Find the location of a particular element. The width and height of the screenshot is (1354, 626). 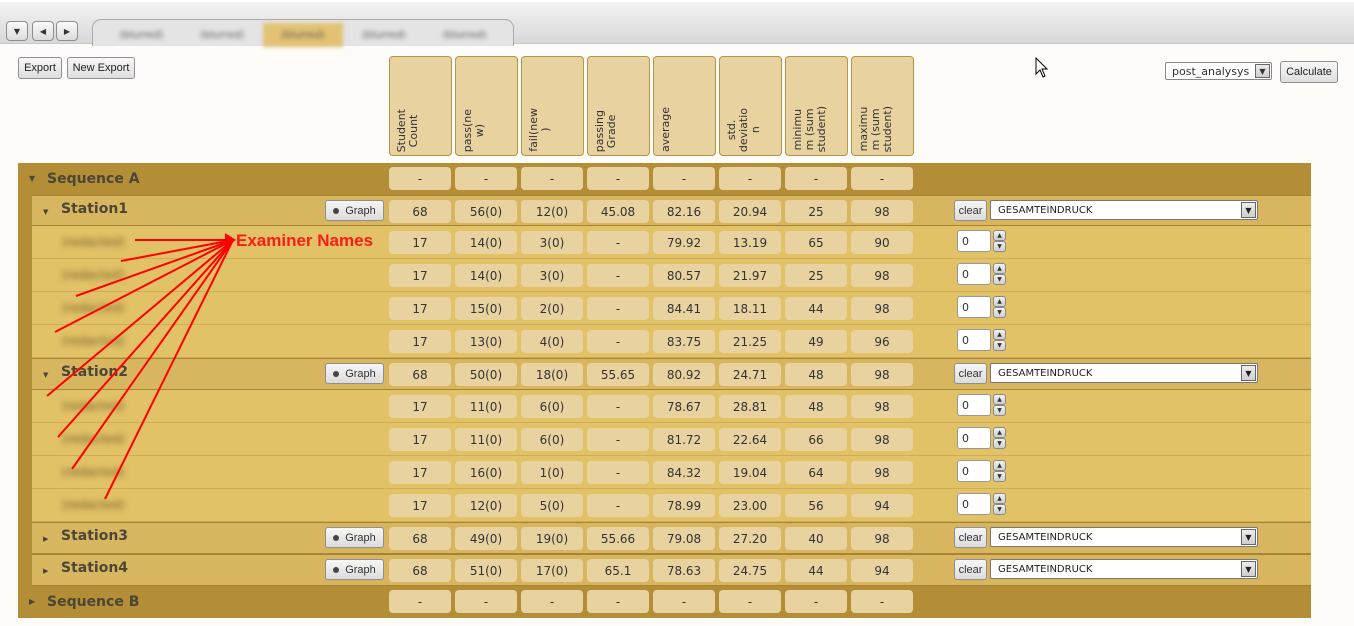

tab-list-menu-button: ▼ is located at coordinates (17, 31).